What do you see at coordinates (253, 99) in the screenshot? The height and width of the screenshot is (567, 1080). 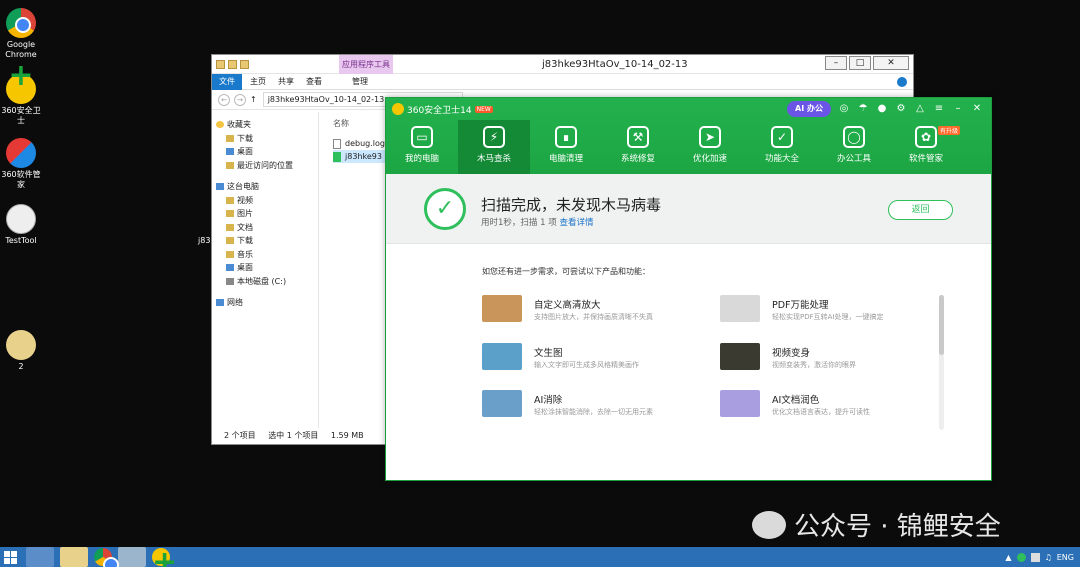 I see `up-arrow-icon: ↑` at bounding box center [253, 99].